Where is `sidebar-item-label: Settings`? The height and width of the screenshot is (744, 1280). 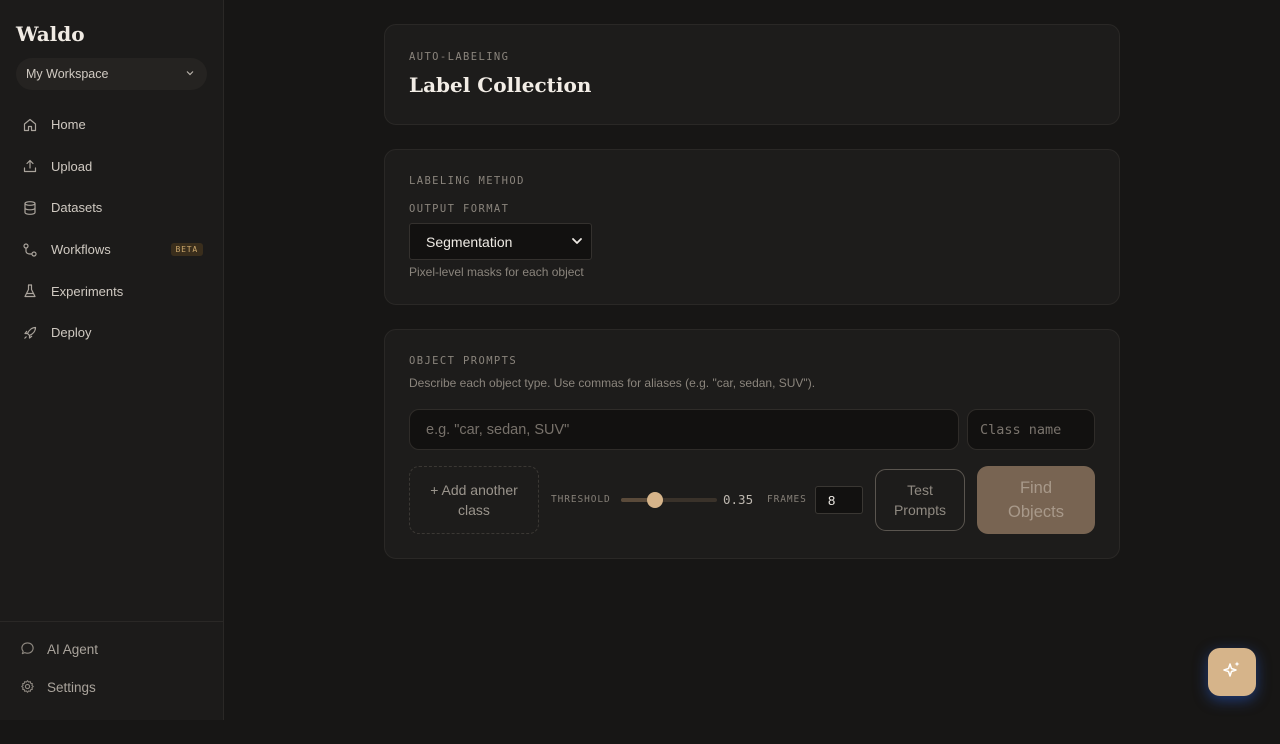
sidebar-item-label: Settings is located at coordinates (71, 687).